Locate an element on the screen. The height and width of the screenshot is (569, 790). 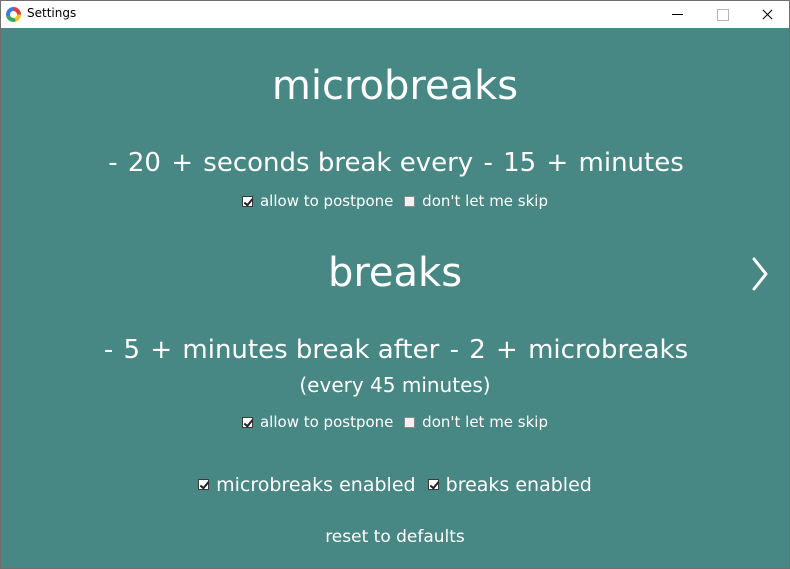
break-duration-value: 5 is located at coordinates (132, 350).